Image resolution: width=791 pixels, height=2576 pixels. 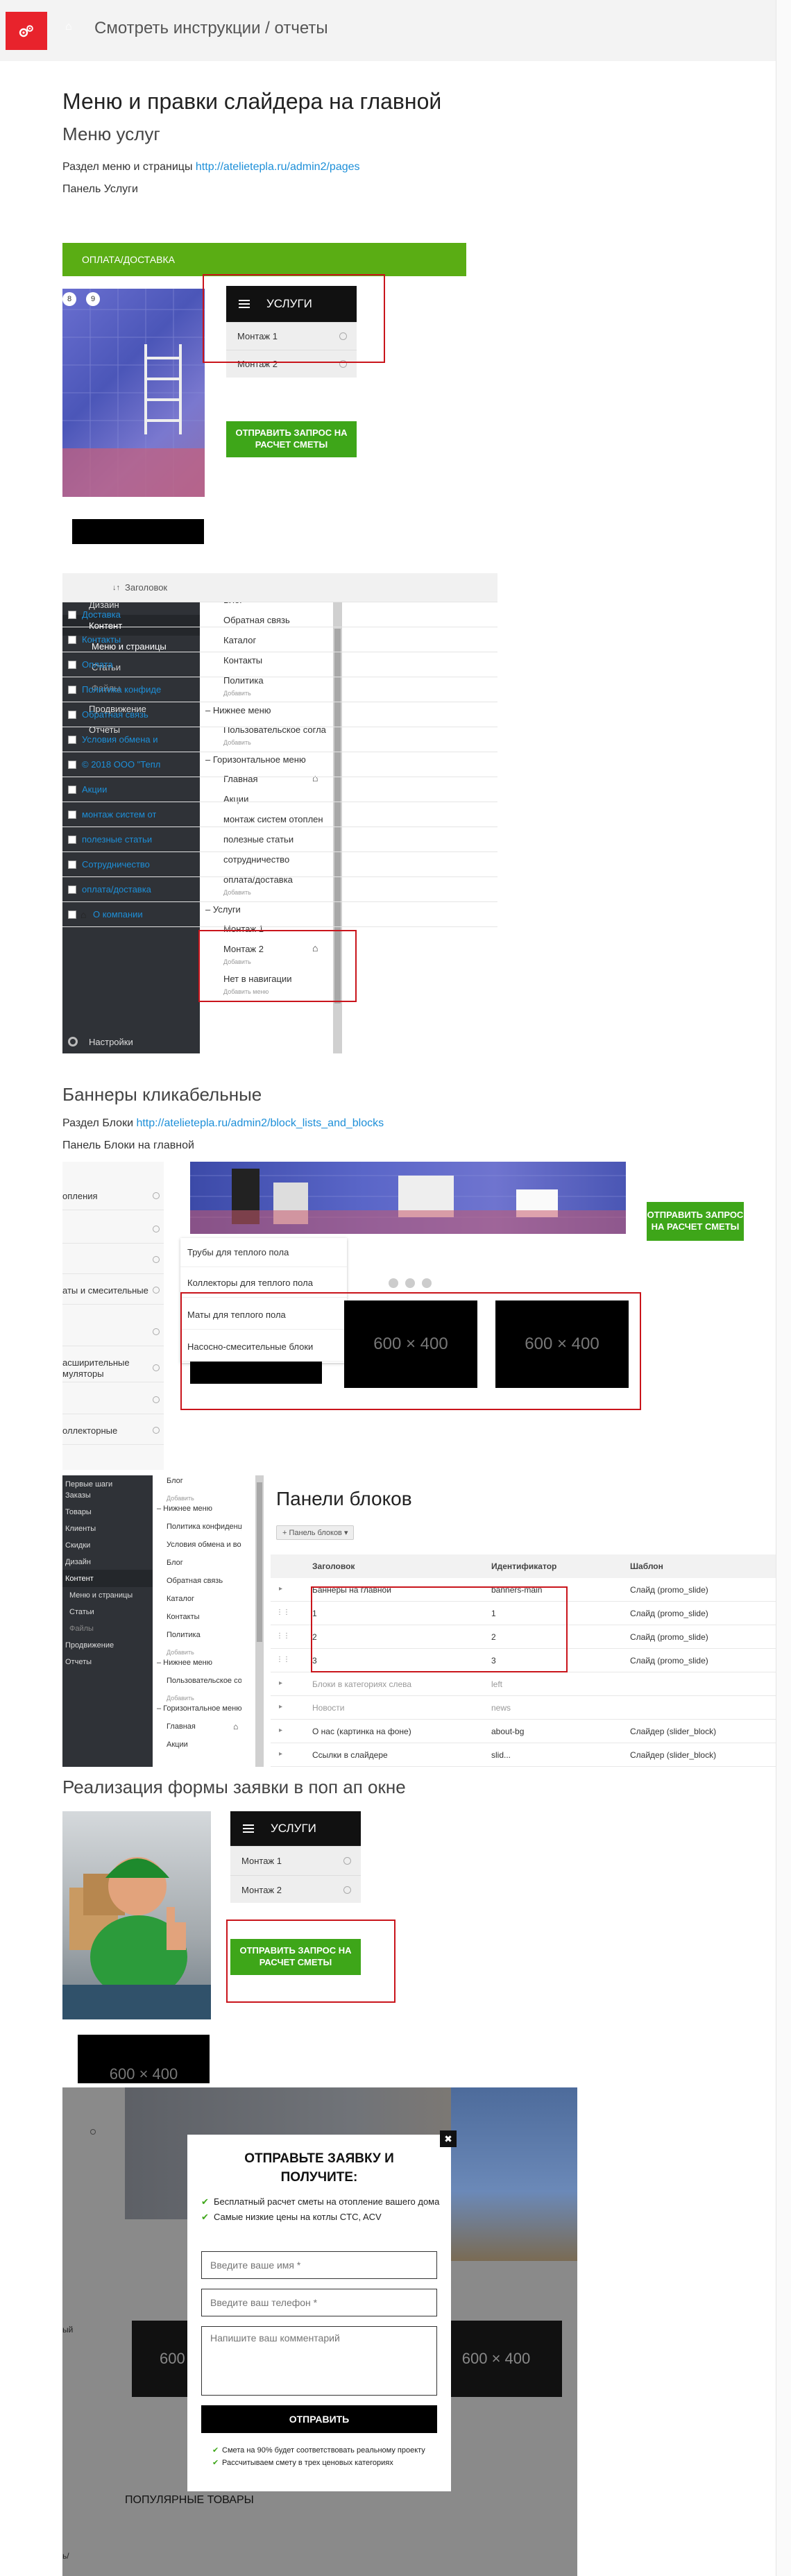 What do you see at coordinates (108, 1629) in the screenshot?
I see `sidebar-item-9: Файлы` at bounding box center [108, 1629].